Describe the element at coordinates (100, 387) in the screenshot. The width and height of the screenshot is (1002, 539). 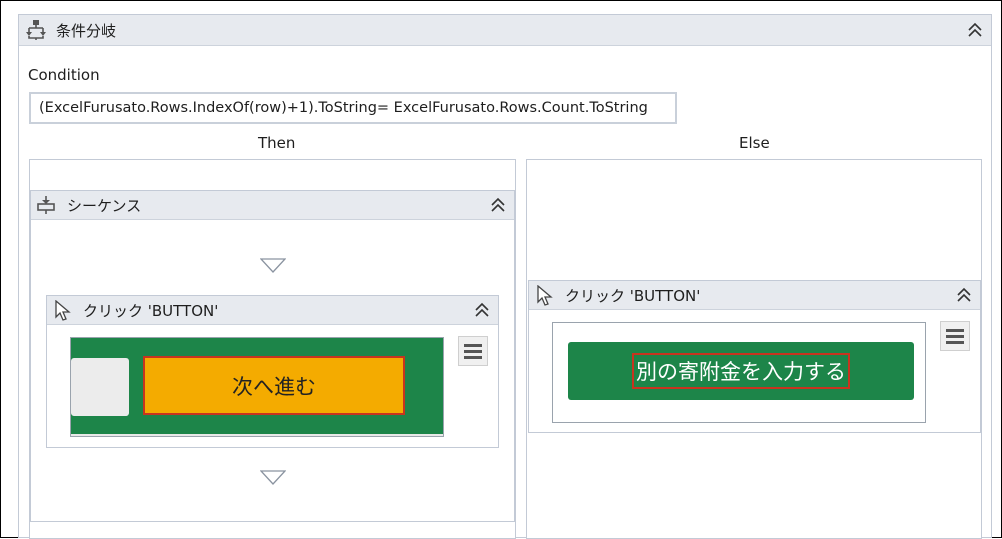
I see `preview-gray-block` at that location.